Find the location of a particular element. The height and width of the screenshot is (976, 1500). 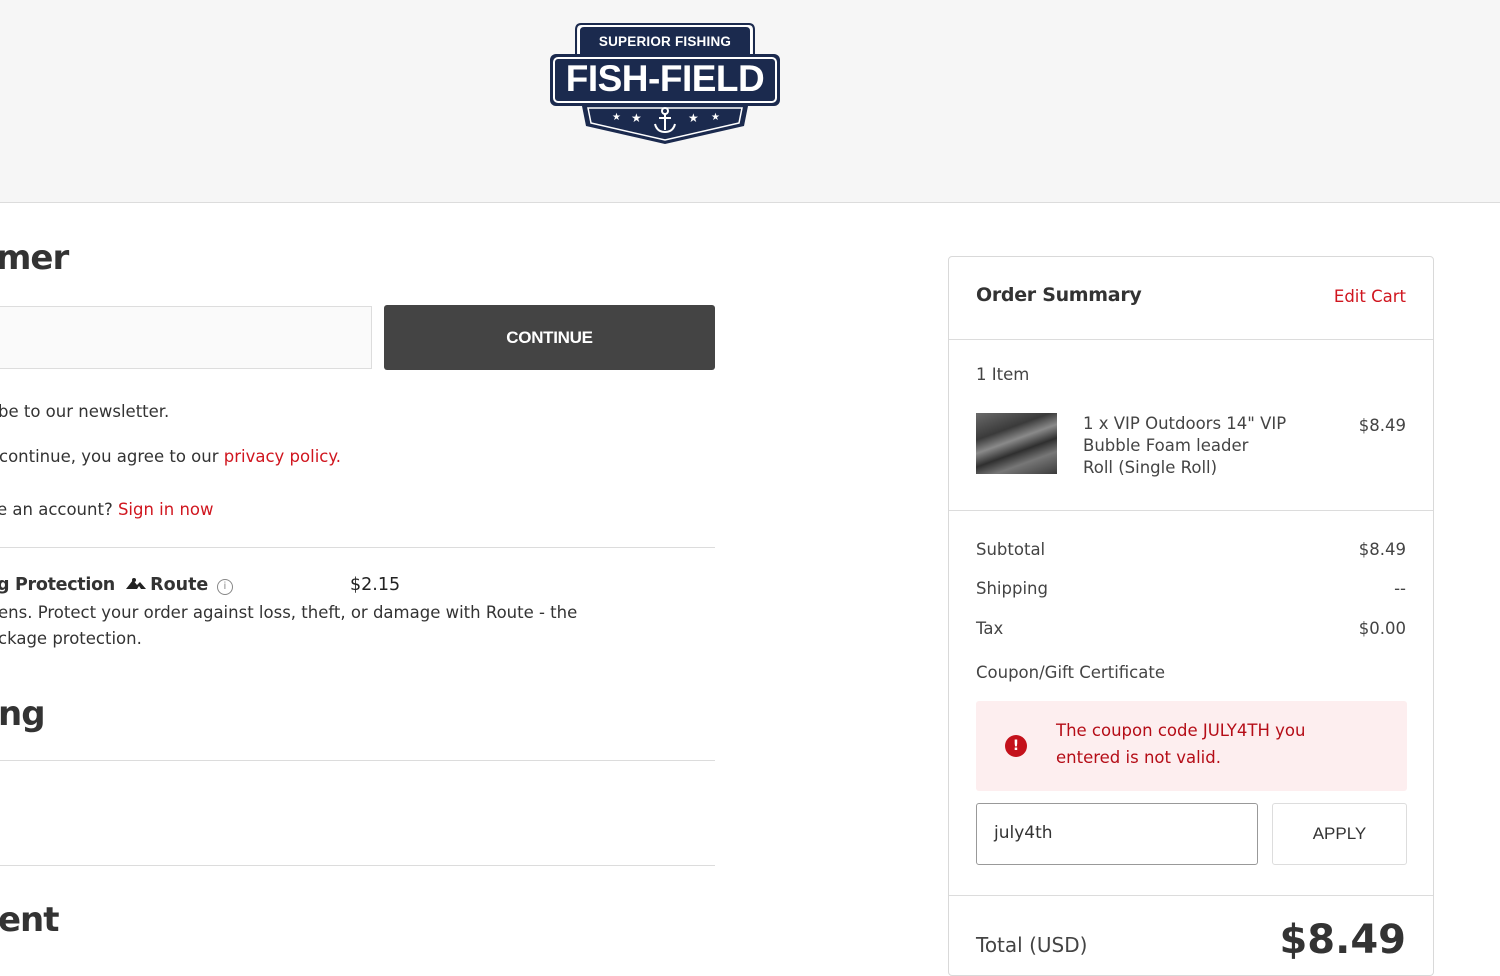

order-summary-title: Order Summary is located at coordinates (1059, 295).